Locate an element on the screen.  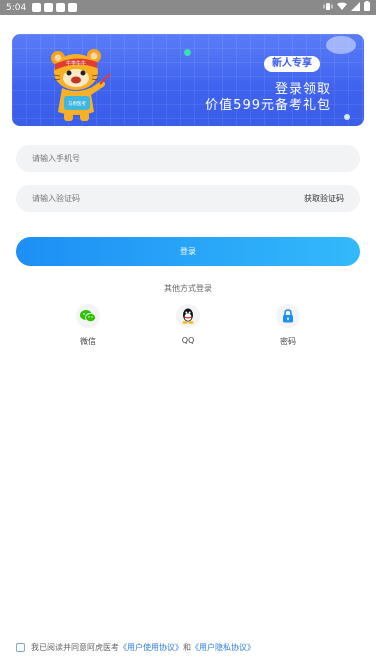
user-agreement-link: 《用户使用协议》 is located at coordinates (151, 647).